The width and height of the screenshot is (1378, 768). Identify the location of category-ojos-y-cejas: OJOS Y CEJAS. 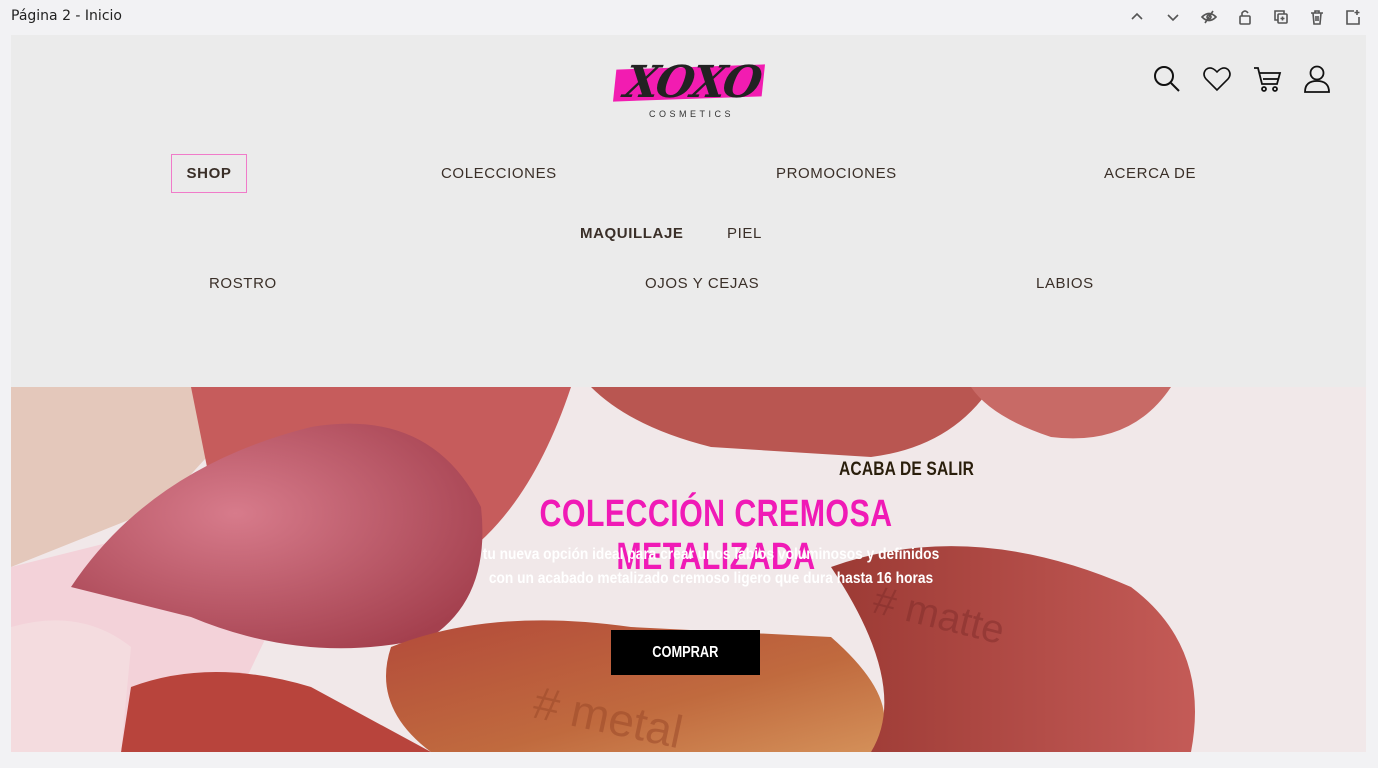
(702, 283).